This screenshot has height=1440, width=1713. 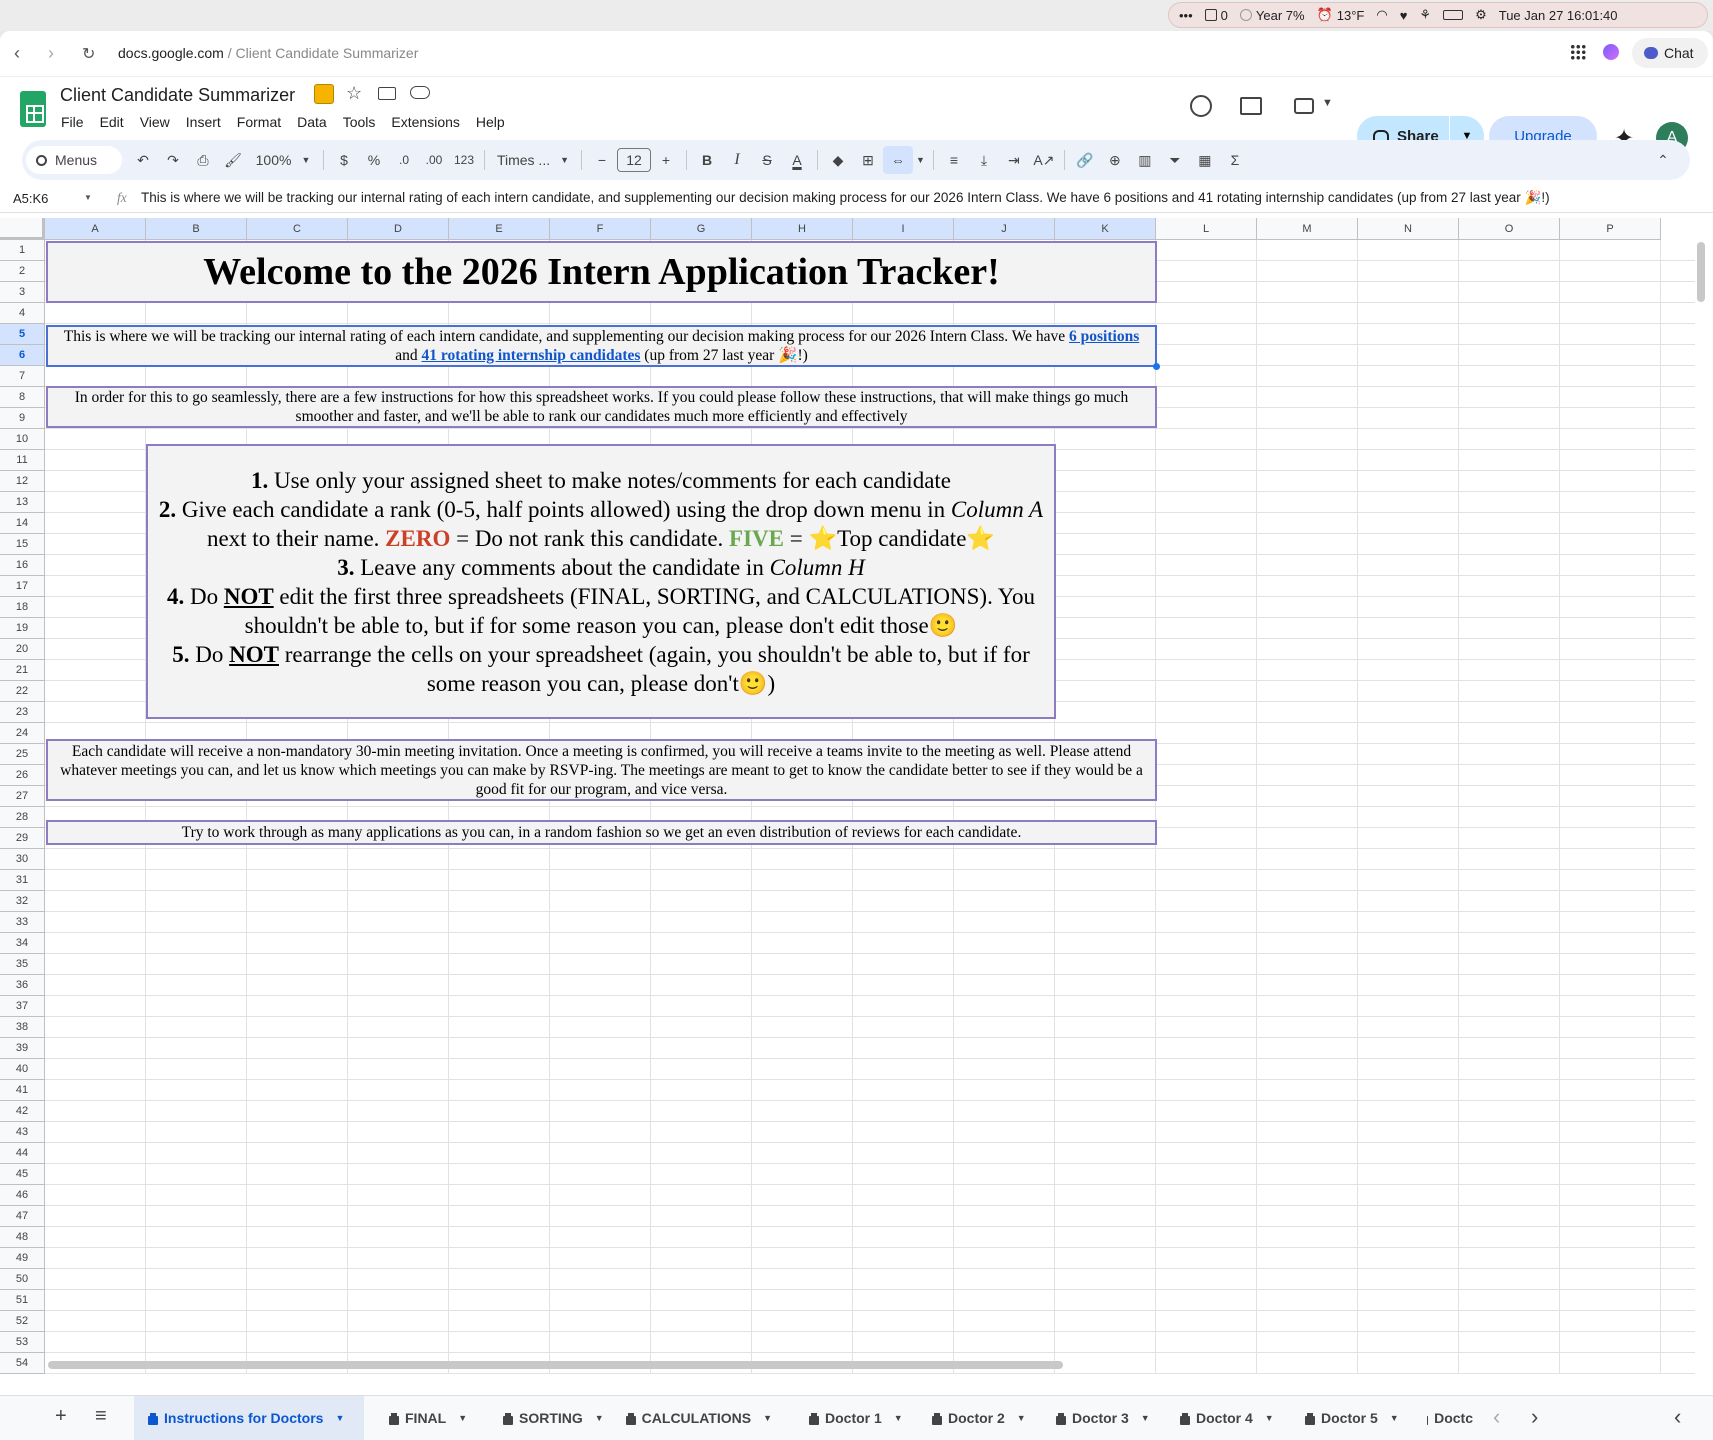 I want to click on row-header-28: 28, so click(x=22, y=817).